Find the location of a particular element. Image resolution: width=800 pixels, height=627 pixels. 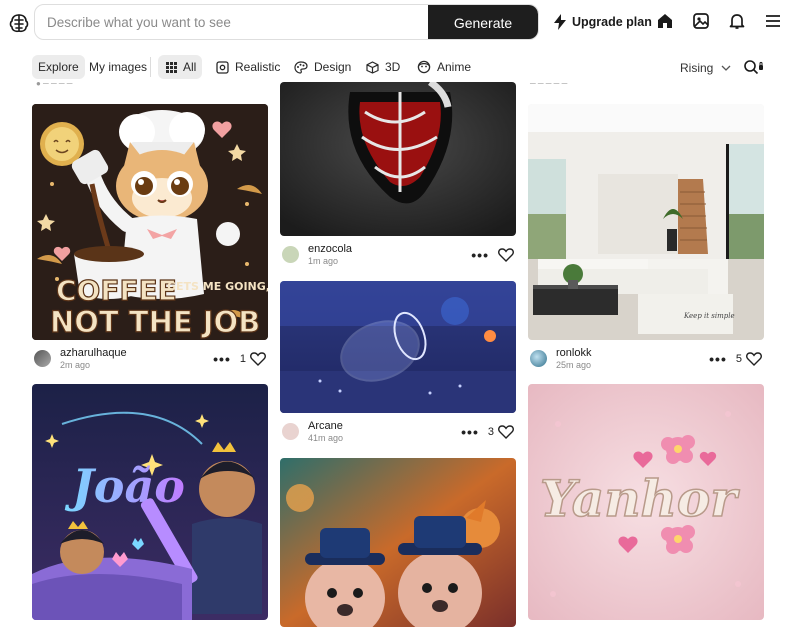

image-card-glass-jar is located at coordinates (398, 347).